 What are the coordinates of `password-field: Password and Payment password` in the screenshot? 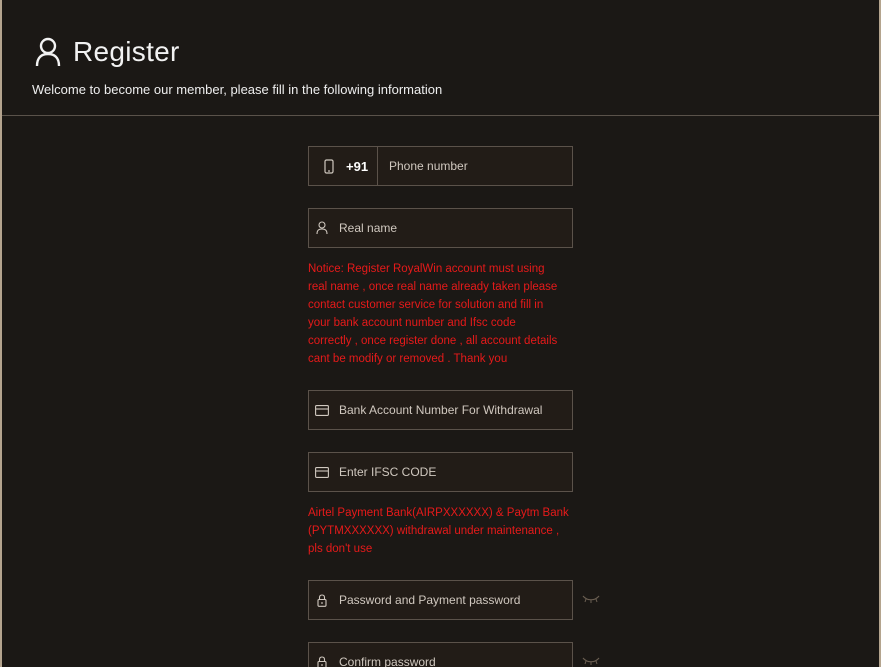 It's located at (454, 600).